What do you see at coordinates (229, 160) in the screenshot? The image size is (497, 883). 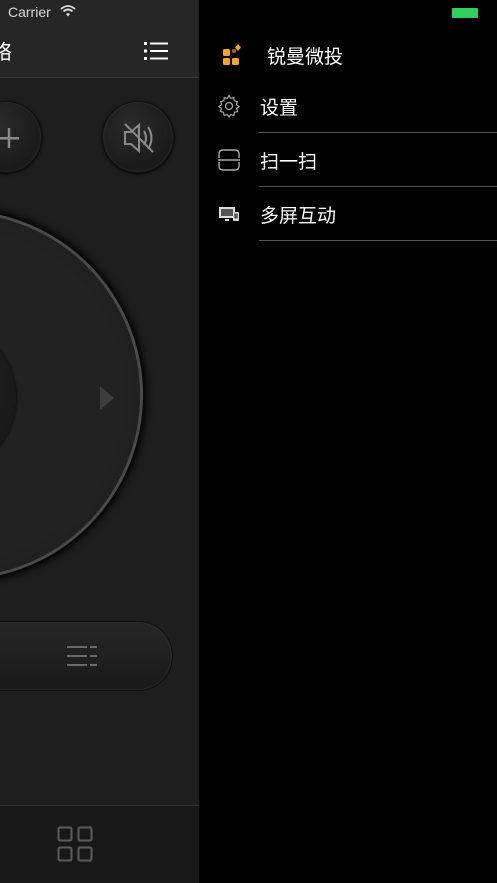 I see `scan-icon` at bounding box center [229, 160].